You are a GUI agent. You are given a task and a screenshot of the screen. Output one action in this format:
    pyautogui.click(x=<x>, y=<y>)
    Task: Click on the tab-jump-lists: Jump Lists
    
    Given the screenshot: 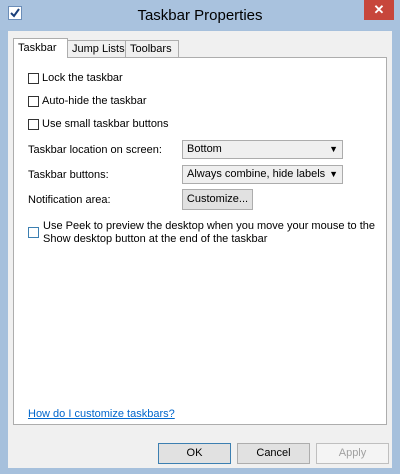 What is the action you would take?
    pyautogui.click(x=96, y=48)
    